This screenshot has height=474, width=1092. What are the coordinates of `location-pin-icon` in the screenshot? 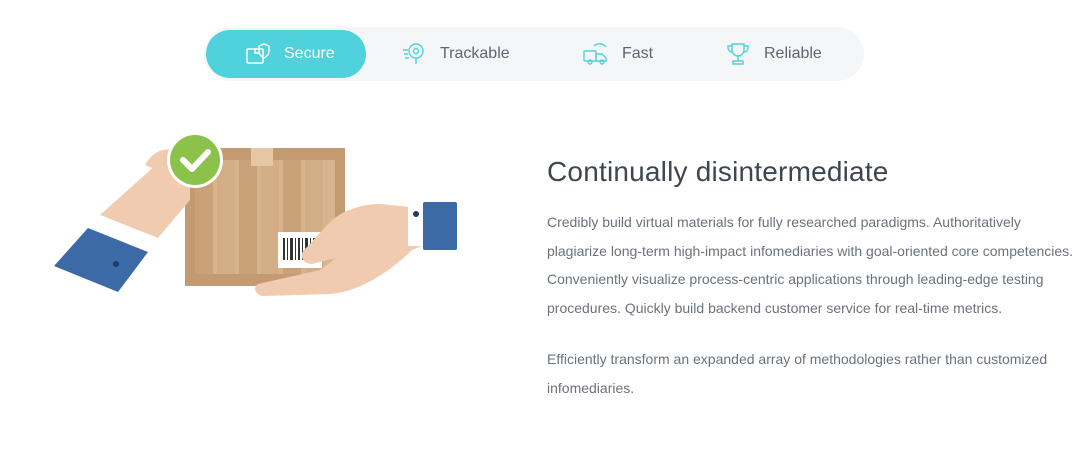 It's located at (414, 54).